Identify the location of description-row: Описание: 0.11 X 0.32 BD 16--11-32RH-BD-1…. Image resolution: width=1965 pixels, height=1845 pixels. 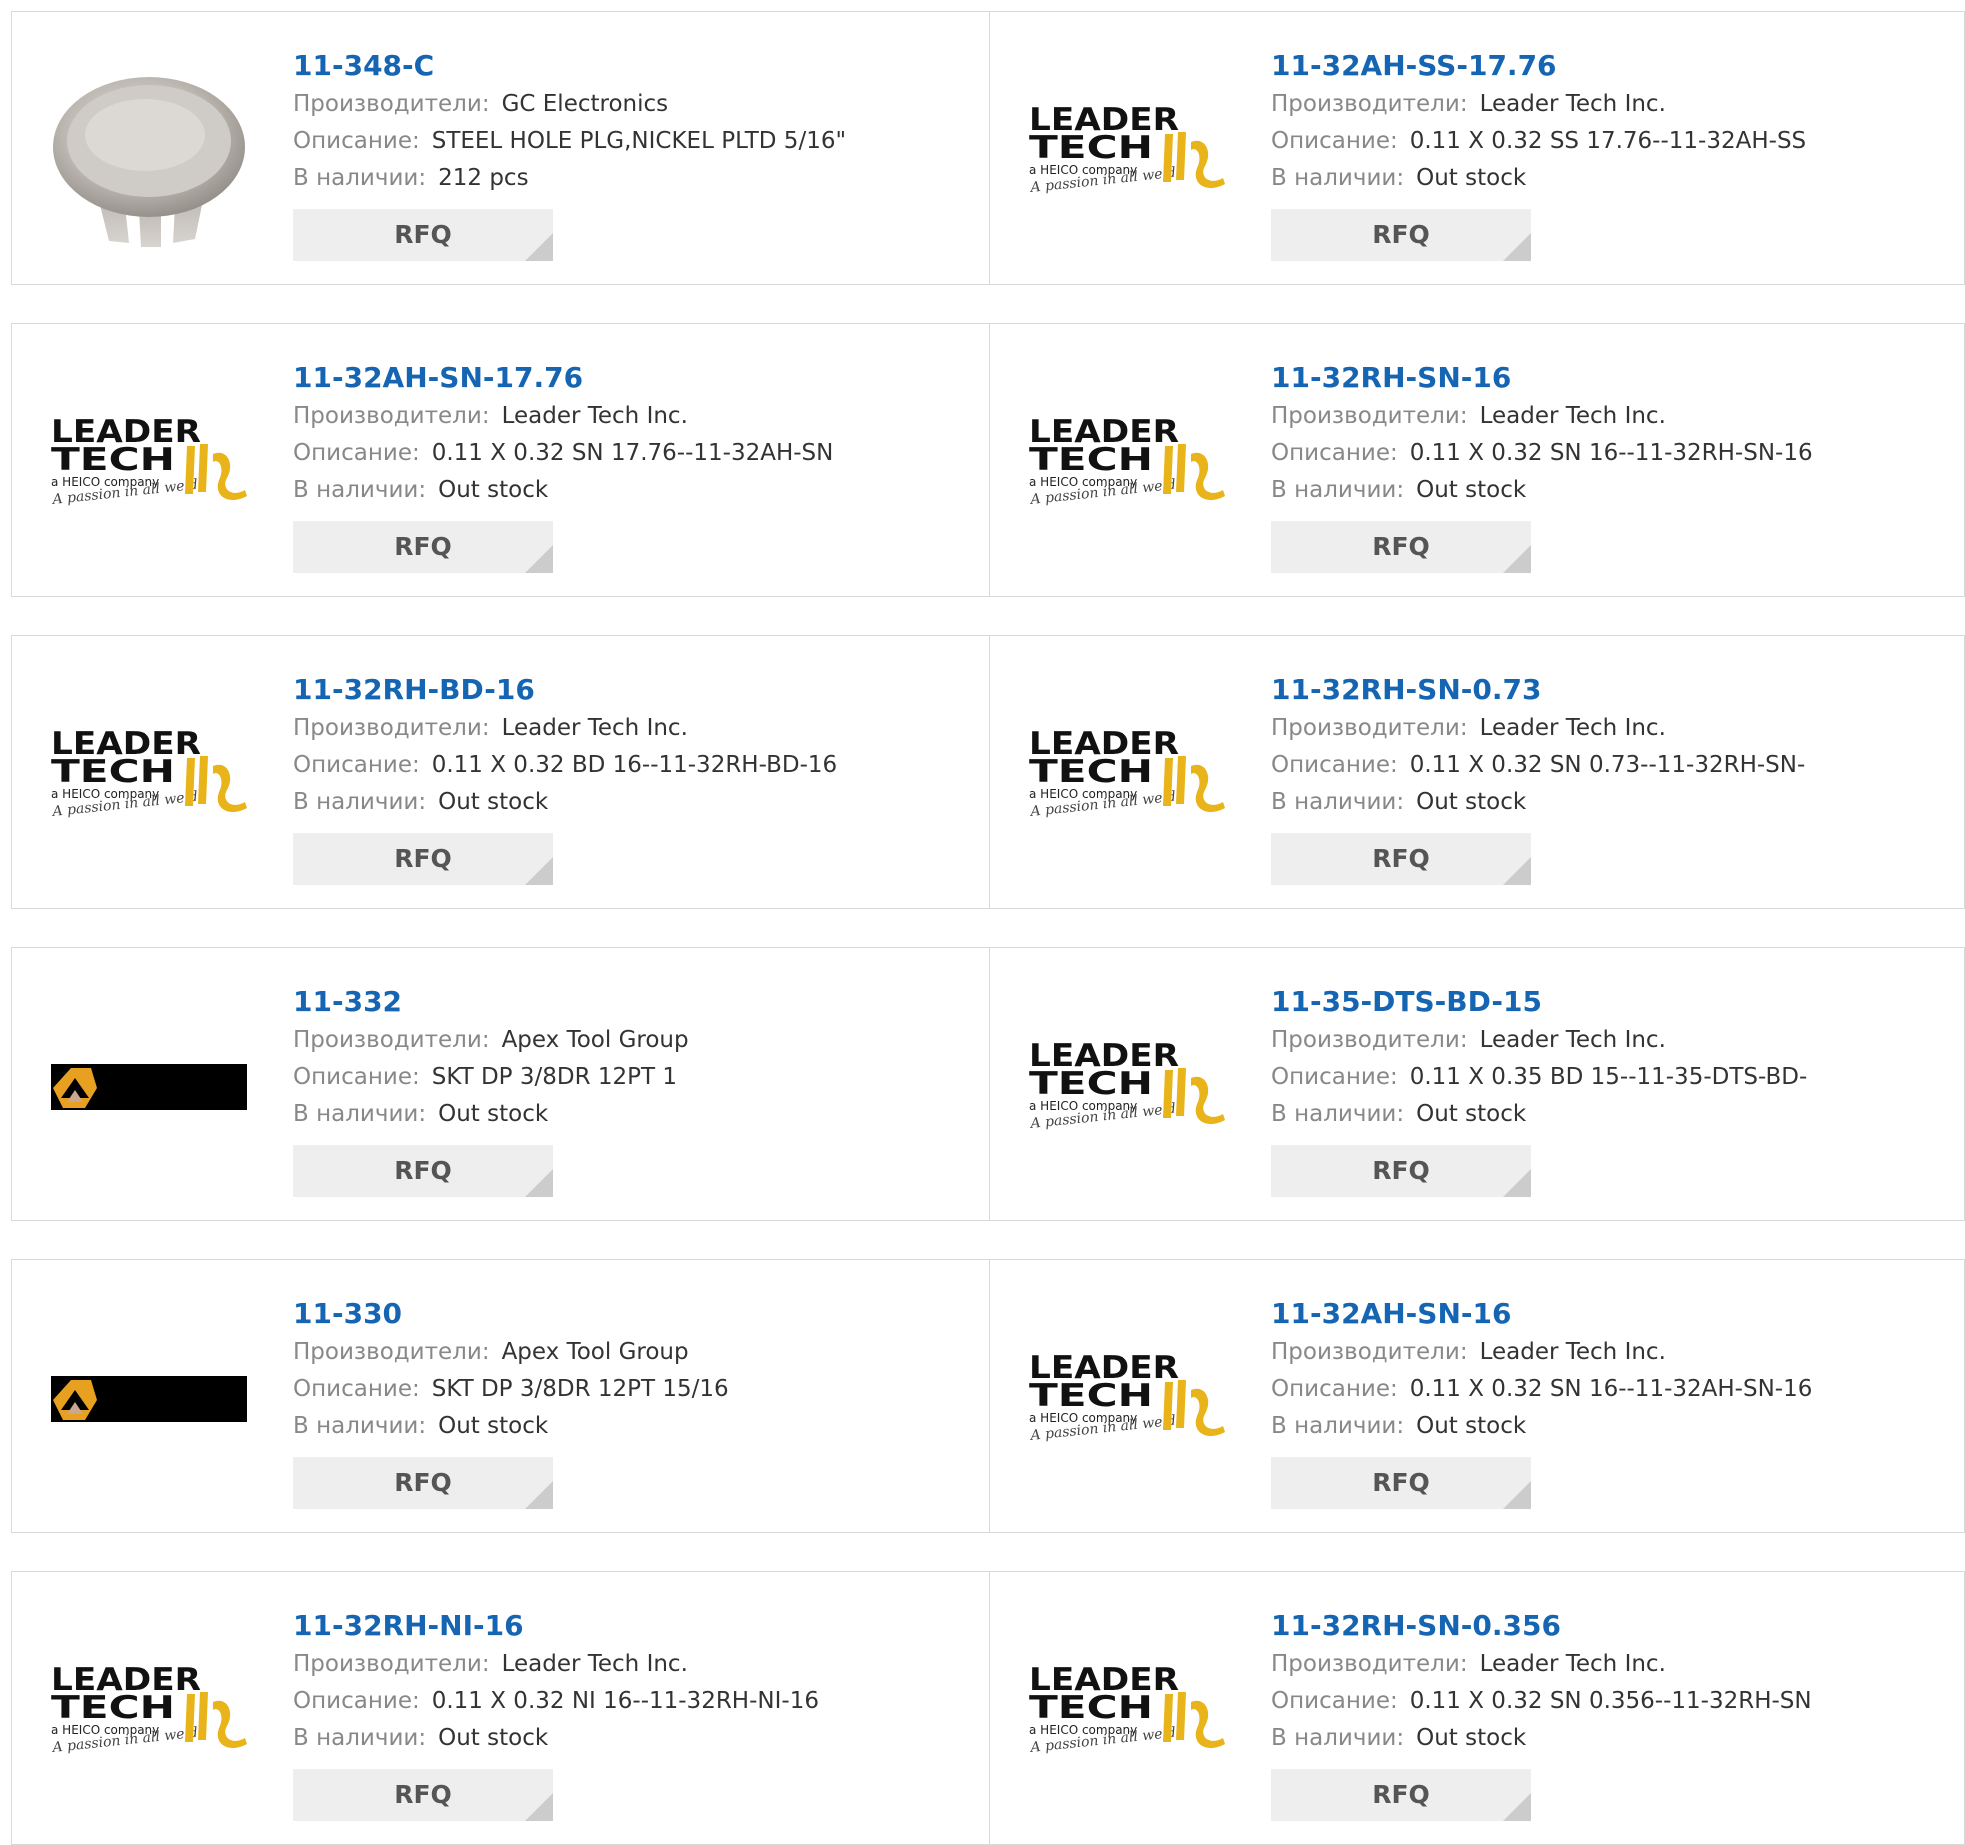
(623, 765).